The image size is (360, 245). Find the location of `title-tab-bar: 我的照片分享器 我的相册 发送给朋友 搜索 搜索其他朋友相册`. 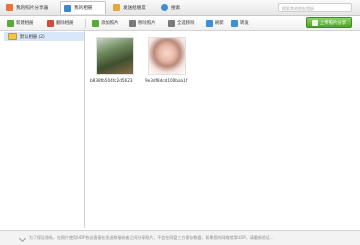

title-tab-bar: 我的照片分享器 我的相册 发送给朋友 搜索 搜索其他朋友相册 is located at coordinates (180, 8).